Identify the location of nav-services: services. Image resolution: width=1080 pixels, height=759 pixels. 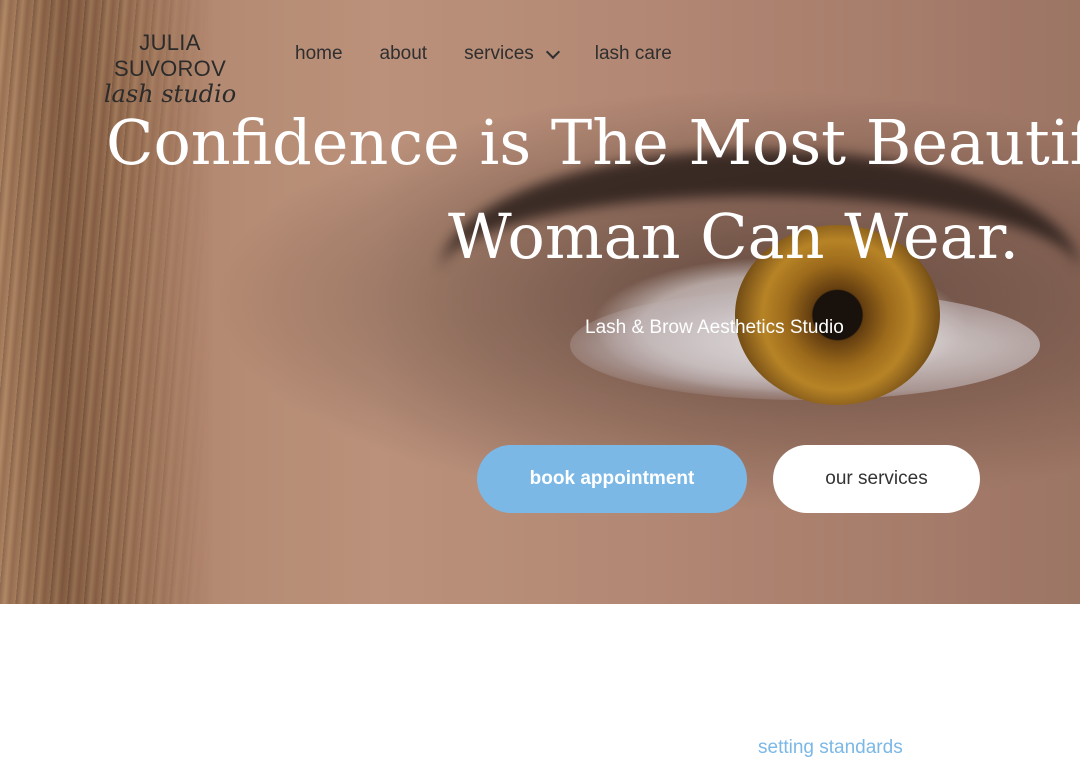
(512, 54).